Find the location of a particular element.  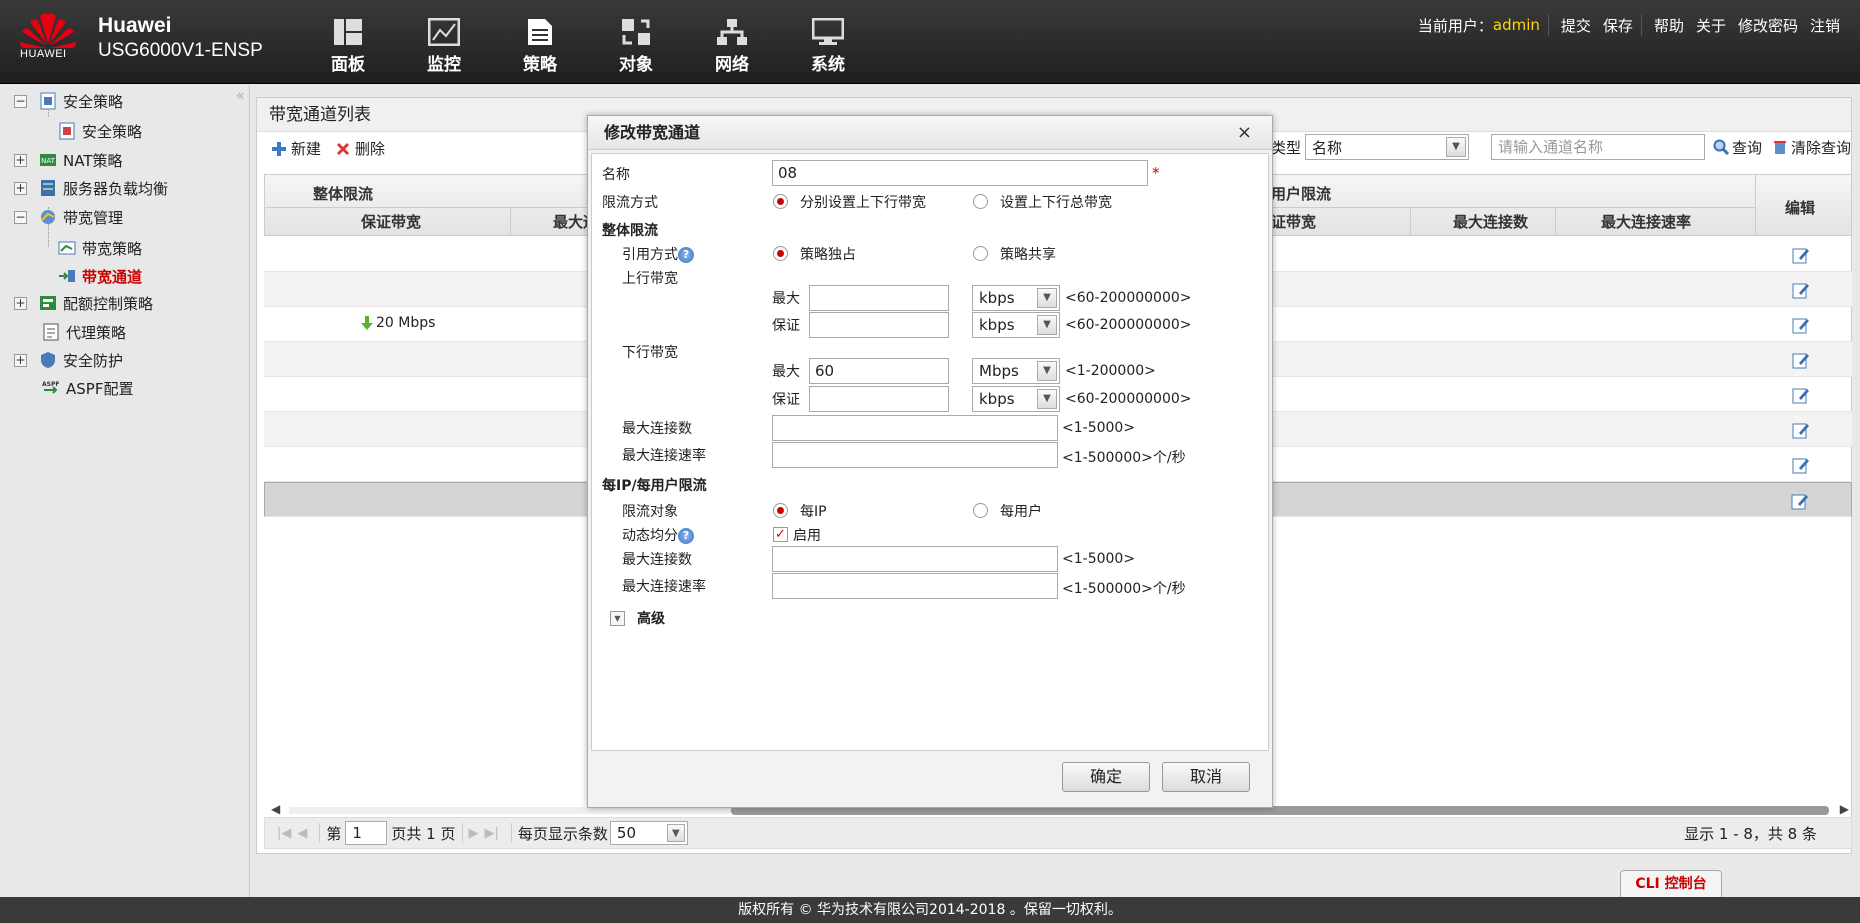

radio-policy-shared is located at coordinates (980, 253).